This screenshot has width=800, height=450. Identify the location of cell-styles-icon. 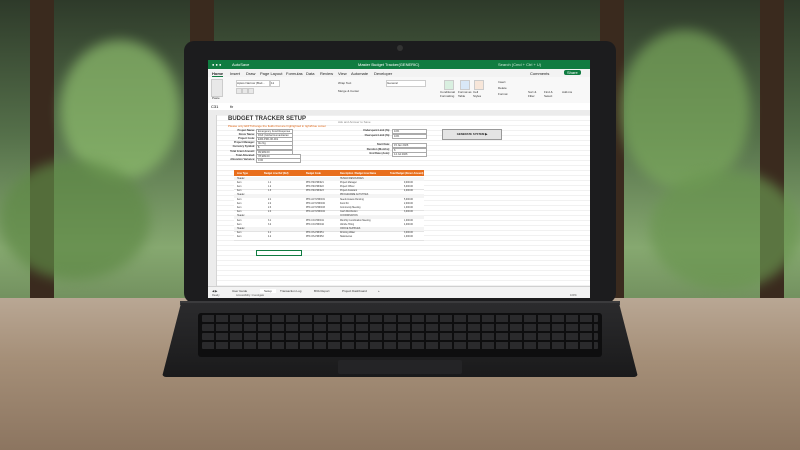
(479, 85).